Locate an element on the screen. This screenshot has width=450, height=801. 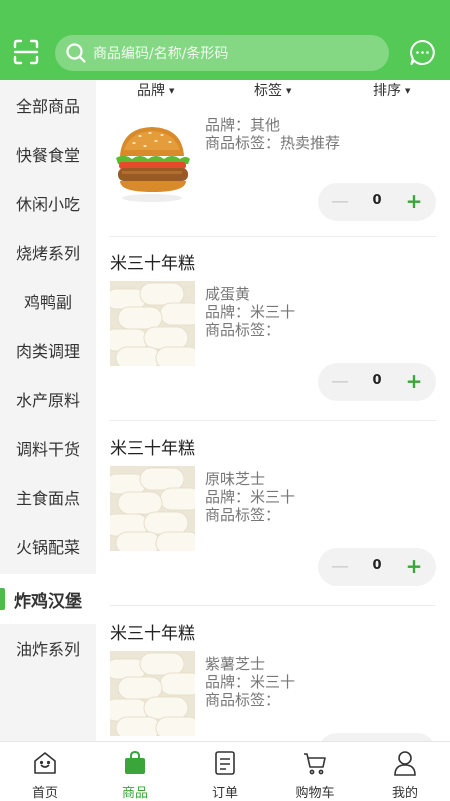
tab-label: 订单 is located at coordinates (224, 793).